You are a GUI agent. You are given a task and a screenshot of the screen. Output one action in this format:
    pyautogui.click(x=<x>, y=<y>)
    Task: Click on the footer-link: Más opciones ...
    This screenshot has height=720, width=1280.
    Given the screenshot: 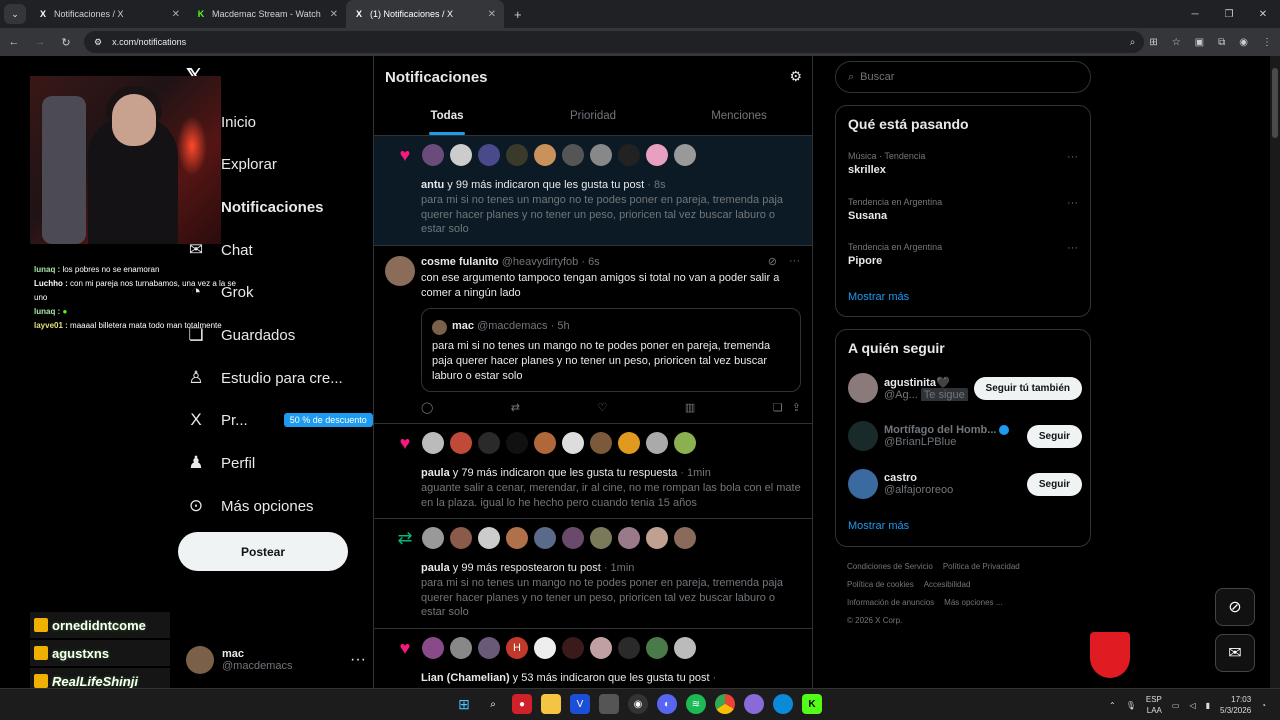 What is the action you would take?
    pyautogui.click(x=973, y=602)
    